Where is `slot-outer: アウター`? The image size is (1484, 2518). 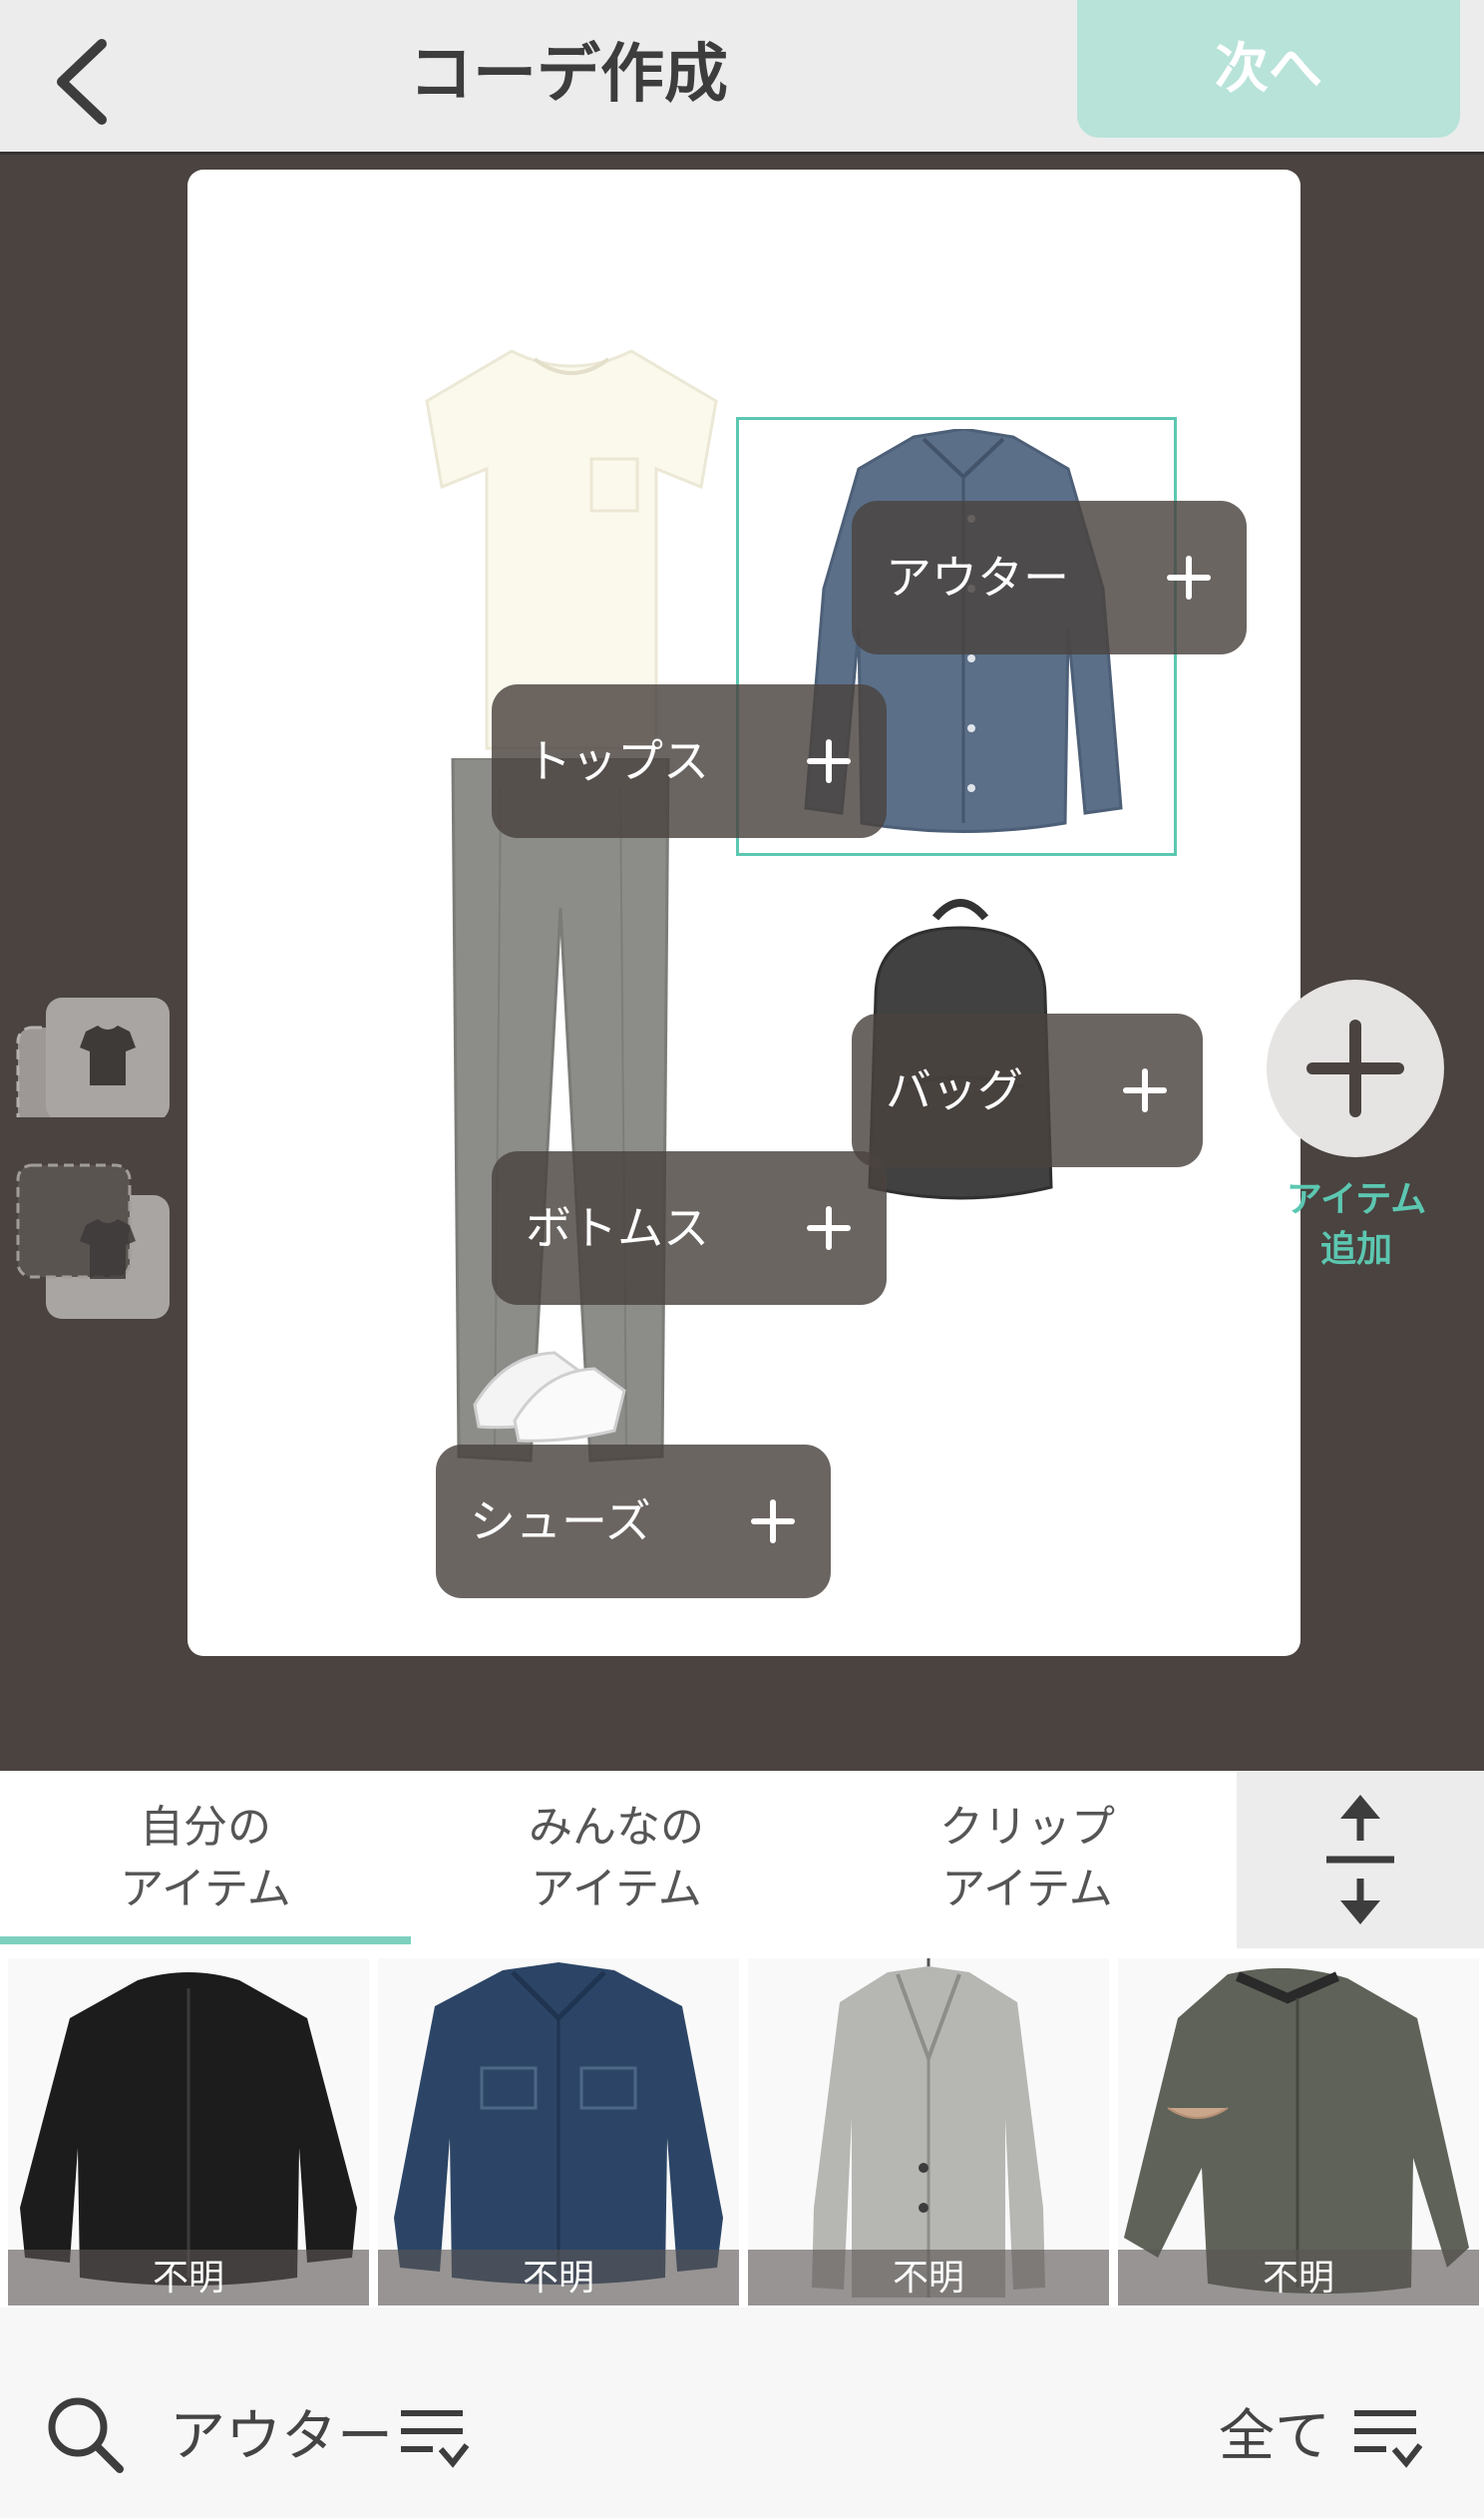
slot-outer: アウター is located at coordinates (1049, 577).